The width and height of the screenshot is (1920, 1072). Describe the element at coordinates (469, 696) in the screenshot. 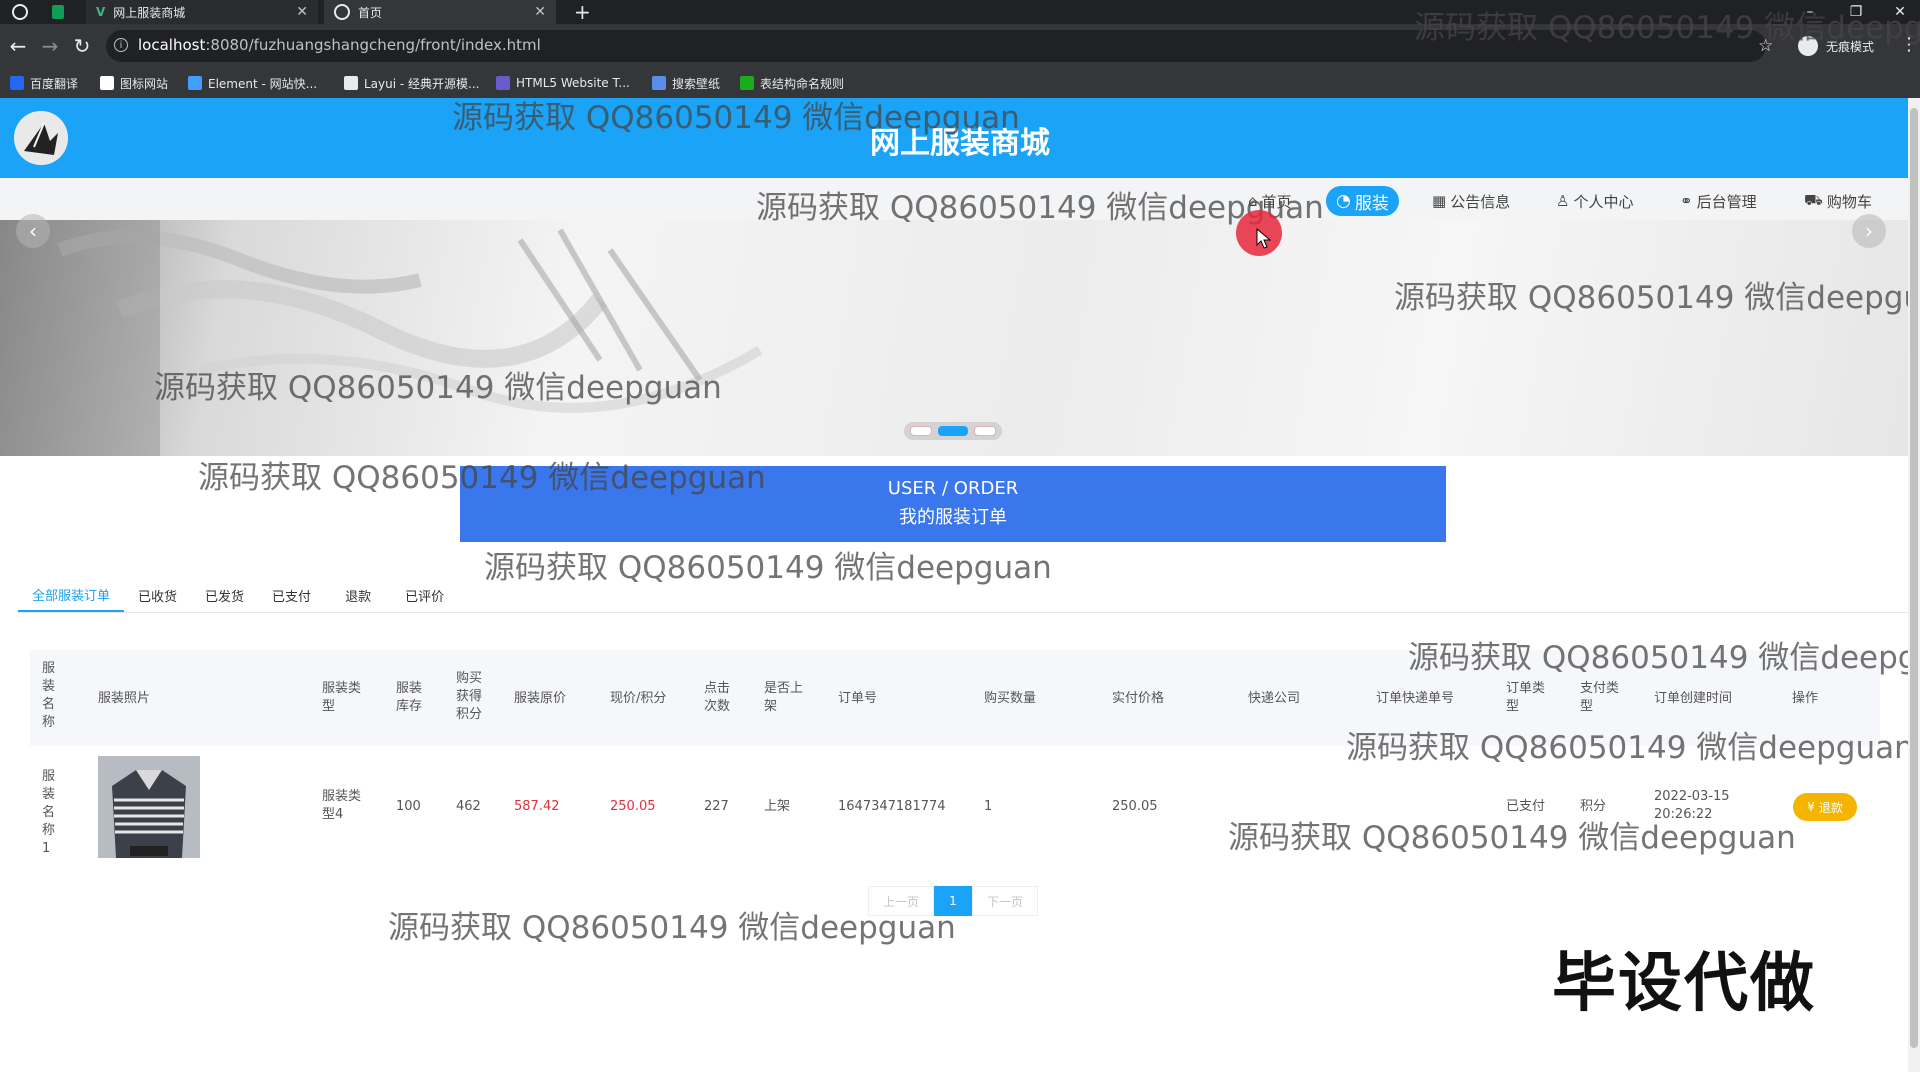

I see `header-cell: 购买获得积分` at that location.